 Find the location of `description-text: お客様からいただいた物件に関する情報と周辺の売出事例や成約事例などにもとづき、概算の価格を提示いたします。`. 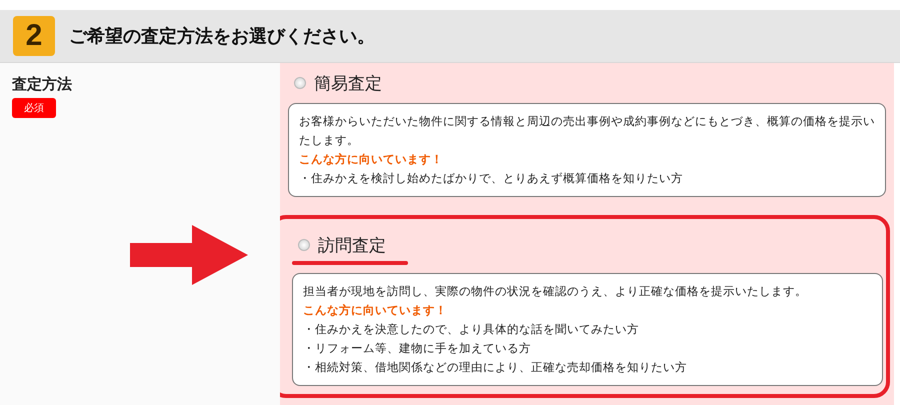

description-text: お客様からいただいた物件に関する情報と周辺の売出事例や成約事例などにもとづき、概算の価格を提示いたします。 is located at coordinates (587, 131).